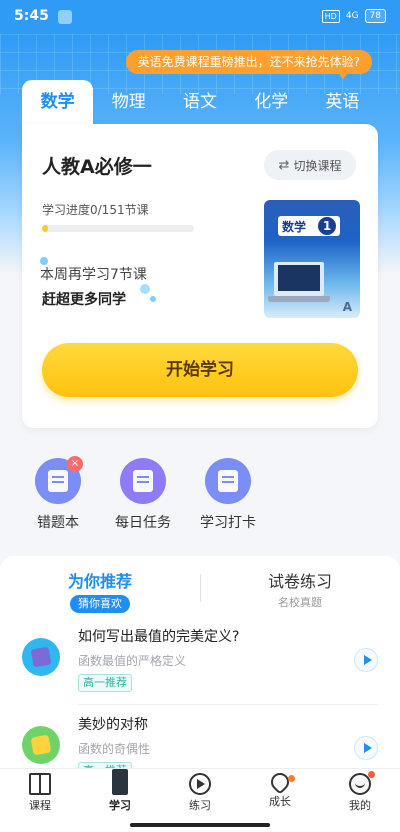 Image resolution: width=400 pixels, height=832 pixels. I want to click on tab-chinese: 语文, so click(199, 102).